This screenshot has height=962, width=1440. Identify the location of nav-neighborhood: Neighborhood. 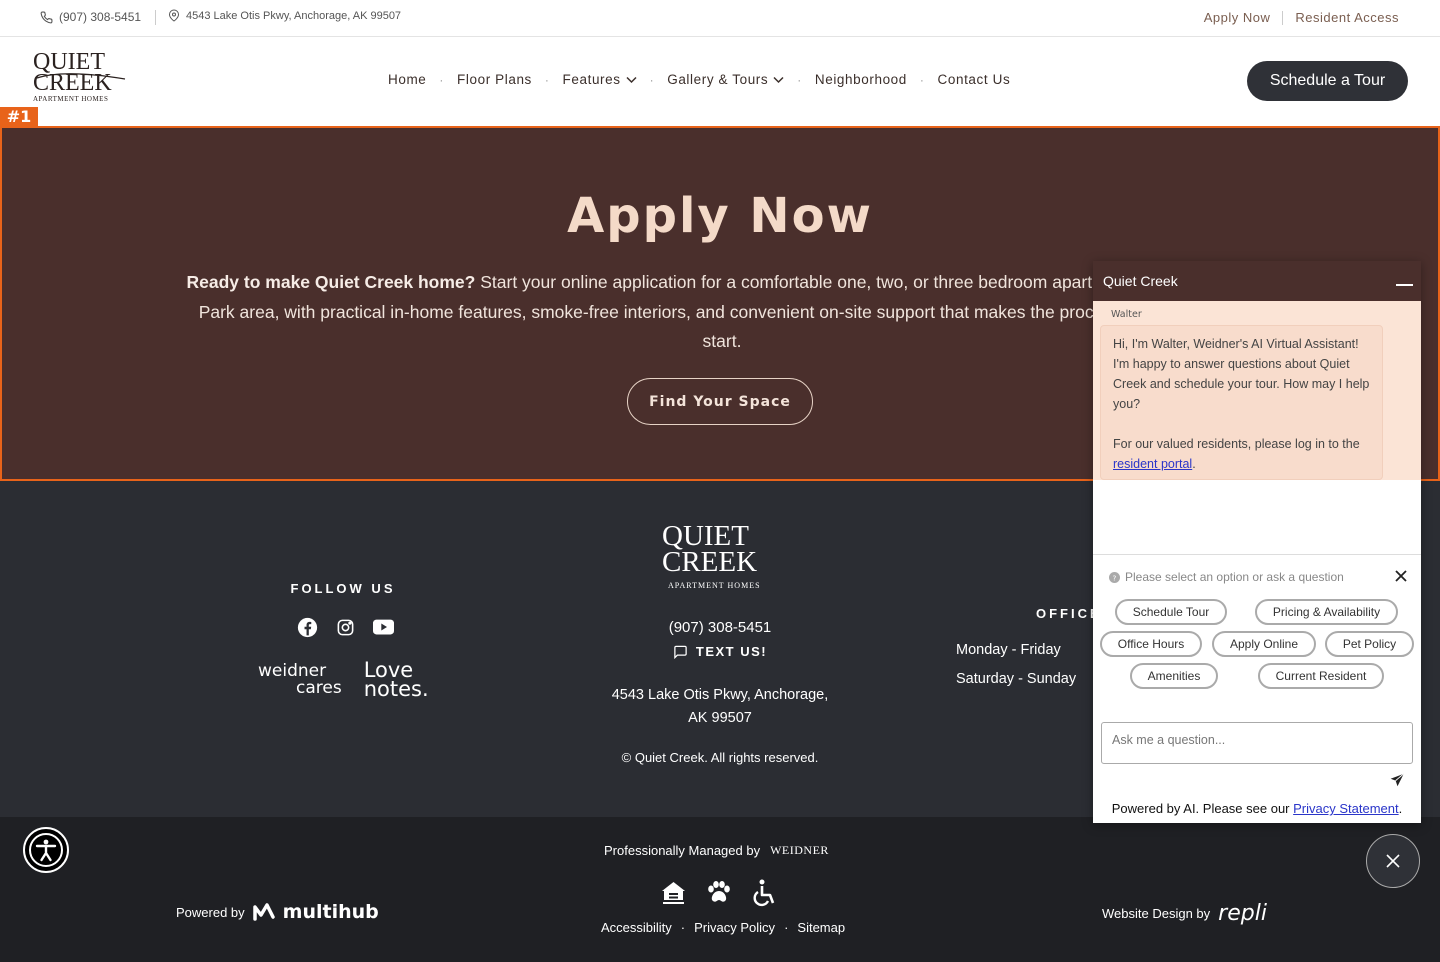
(861, 79).